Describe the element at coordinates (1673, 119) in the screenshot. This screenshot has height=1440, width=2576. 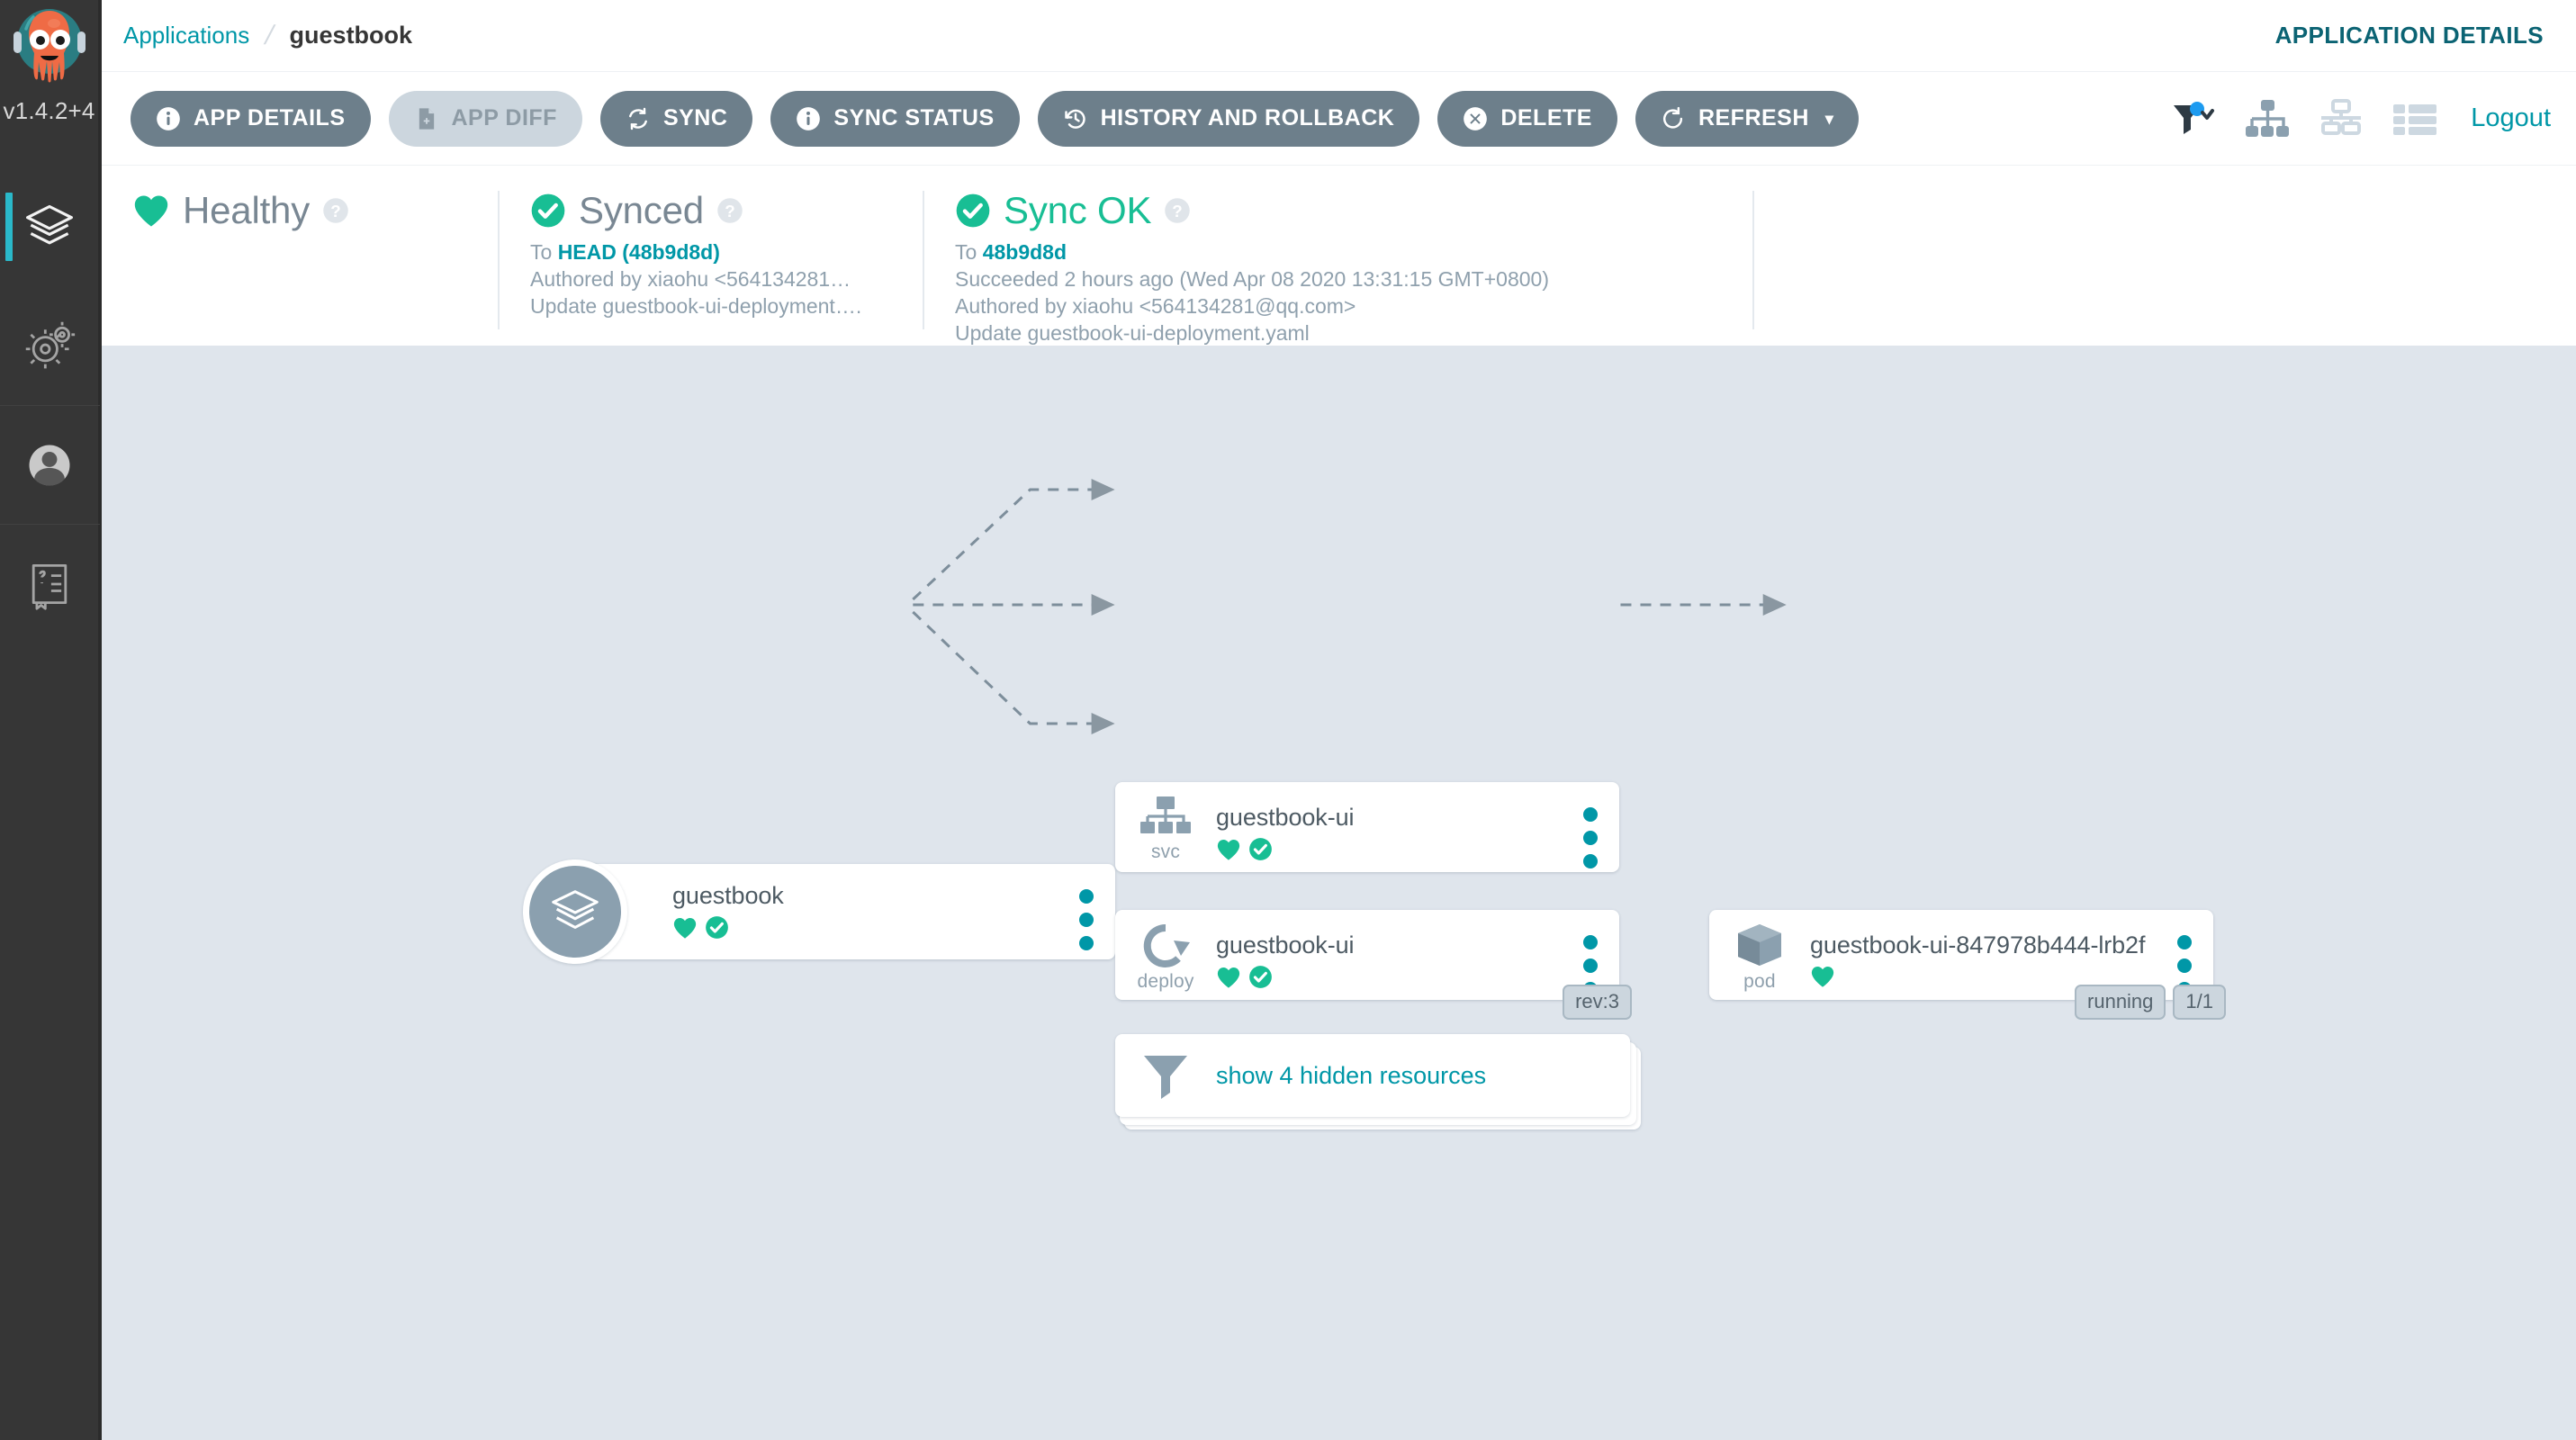
I see `refresh-icon` at that location.